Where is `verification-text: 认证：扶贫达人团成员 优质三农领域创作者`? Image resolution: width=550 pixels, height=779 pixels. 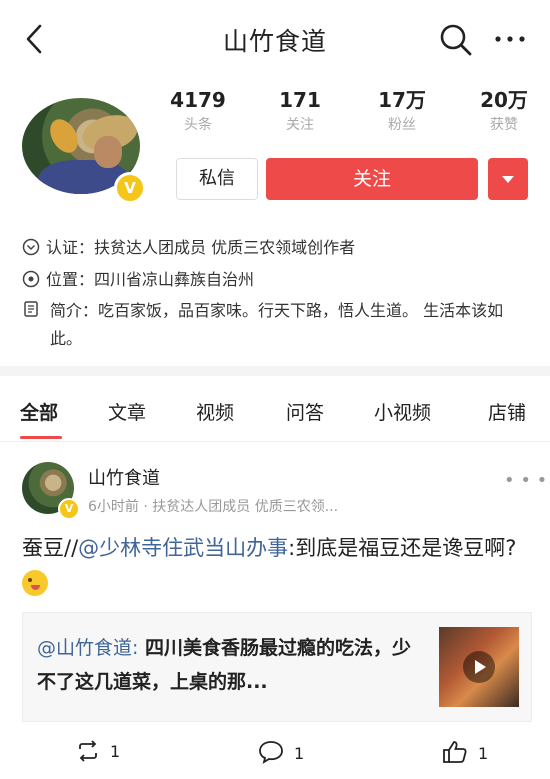
verification-text: 认证：扶贫达人团成员 优质三农领域创作者 is located at coordinates (201, 247).